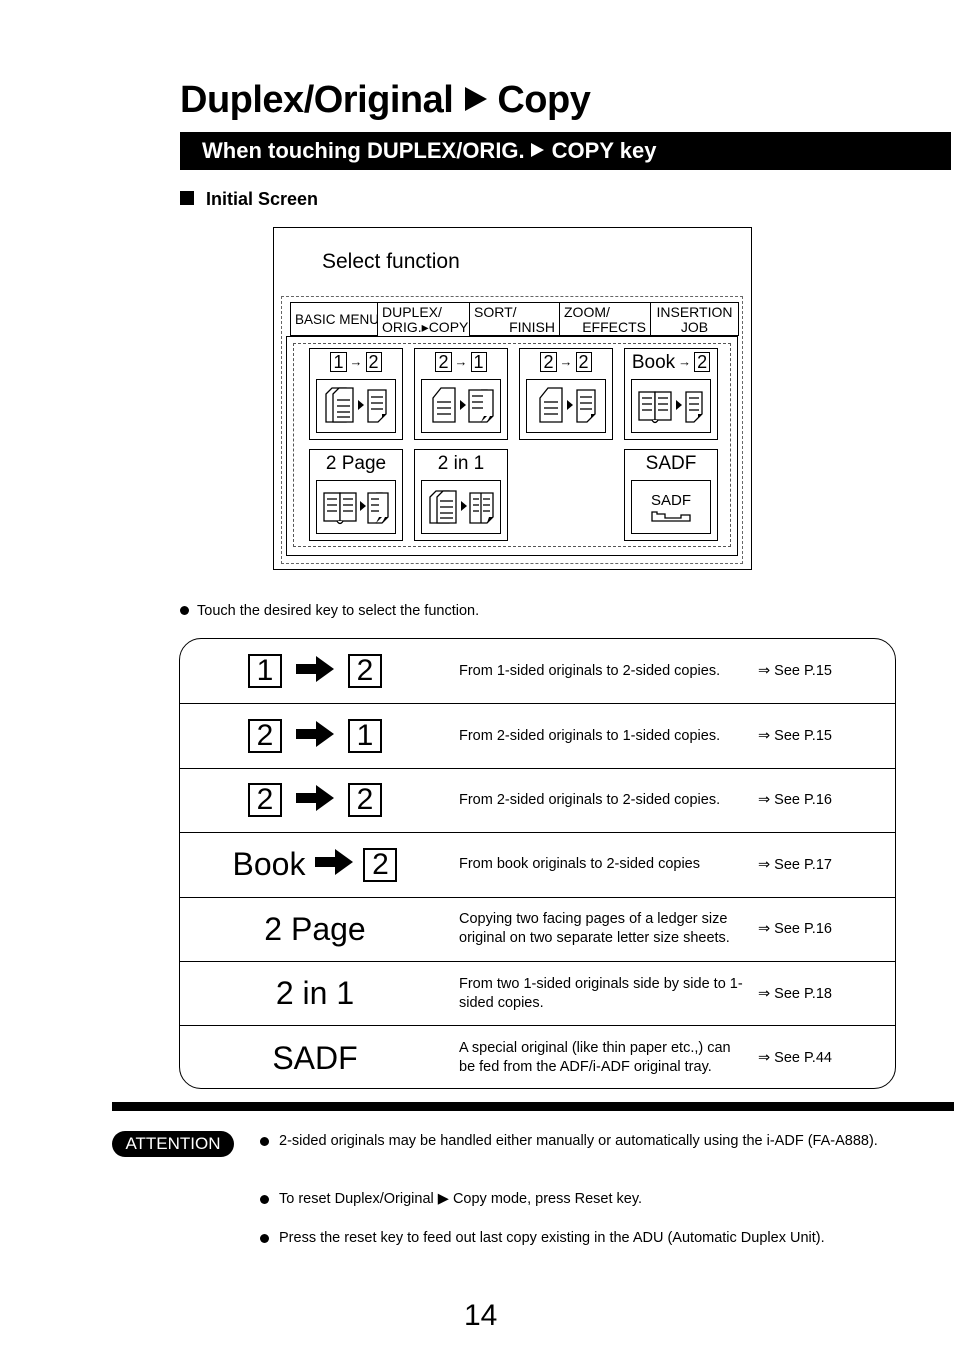  What do you see at coordinates (694, 312) in the screenshot?
I see `tab-label-line1: INSERTION` at bounding box center [694, 312].